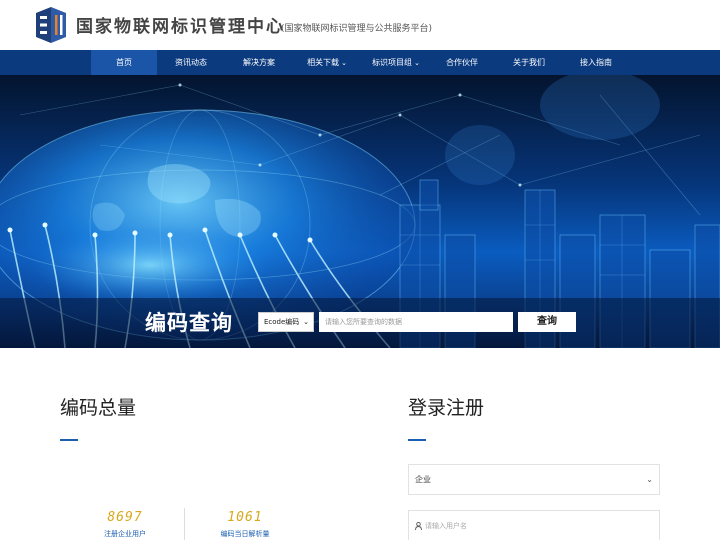 The width and height of the screenshot is (720, 540). I want to click on nav-item-partners: 合作伙伴, so click(462, 62).